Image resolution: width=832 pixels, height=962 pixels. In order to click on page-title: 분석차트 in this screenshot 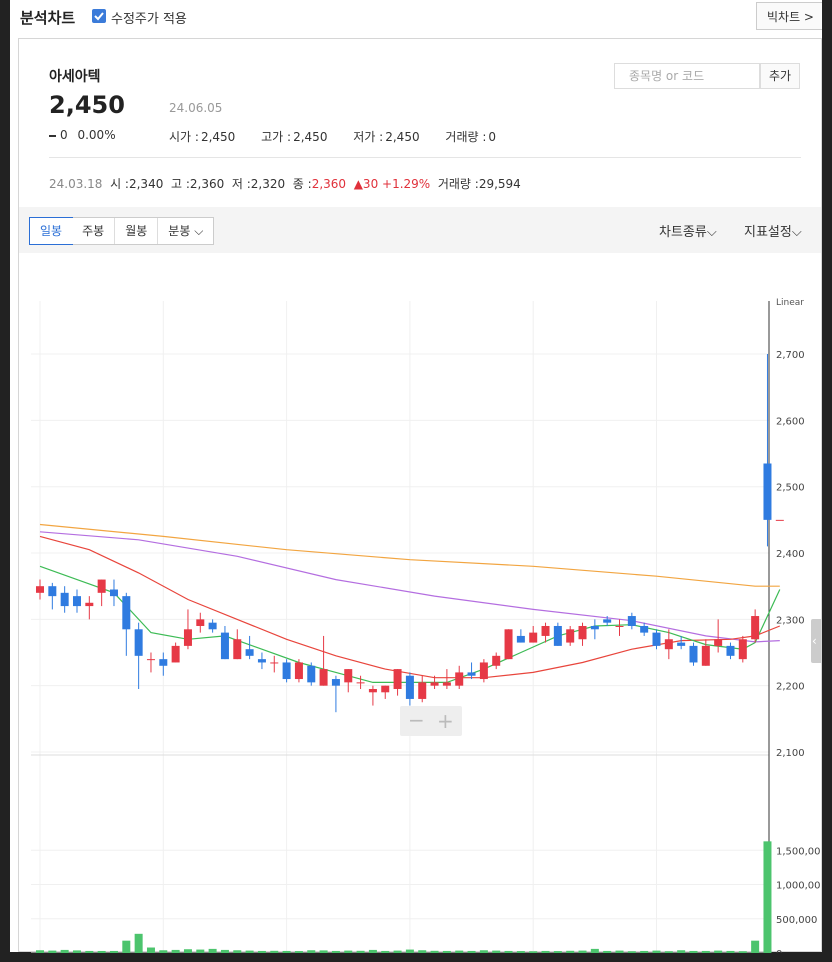, I will do `click(48, 18)`.